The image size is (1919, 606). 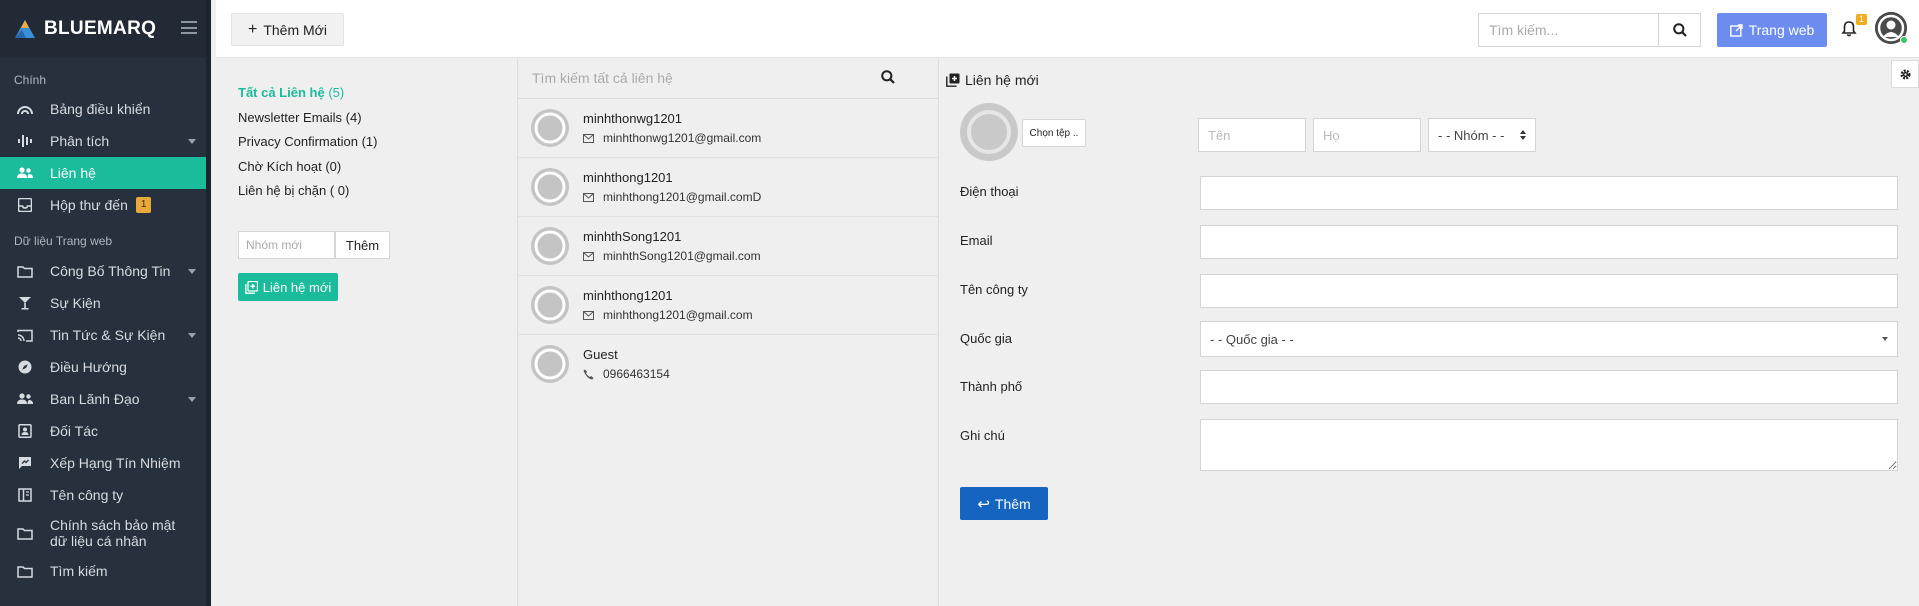 I want to click on company-icon, so click(x=25, y=495).